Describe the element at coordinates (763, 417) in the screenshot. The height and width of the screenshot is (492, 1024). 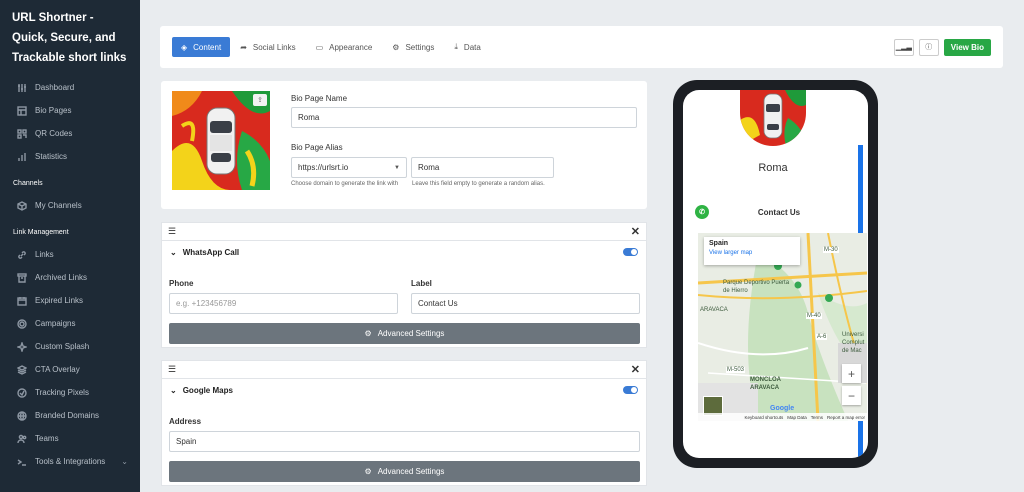
I see `map-footer-link: Keyboard shortcuts` at that location.